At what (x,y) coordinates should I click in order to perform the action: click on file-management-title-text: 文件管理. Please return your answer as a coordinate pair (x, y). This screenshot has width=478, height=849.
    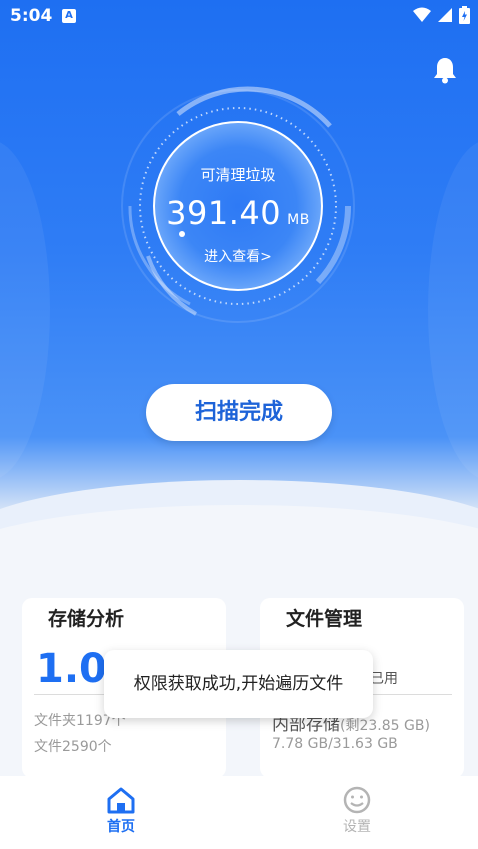
    Looking at the image, I should click on (324, 619).